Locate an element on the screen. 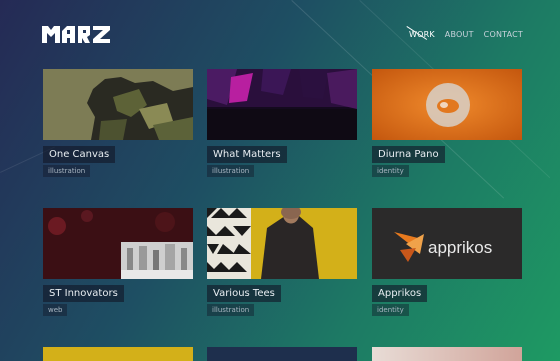  nav-contact: CONTACT is located at coordinates (503, 34).